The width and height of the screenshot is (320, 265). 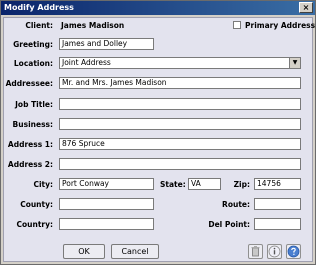 What do you see at coordinates (135, 251) in the screenshot?
I see `cancel-button: Cancel` at bounding box center [135, 251].